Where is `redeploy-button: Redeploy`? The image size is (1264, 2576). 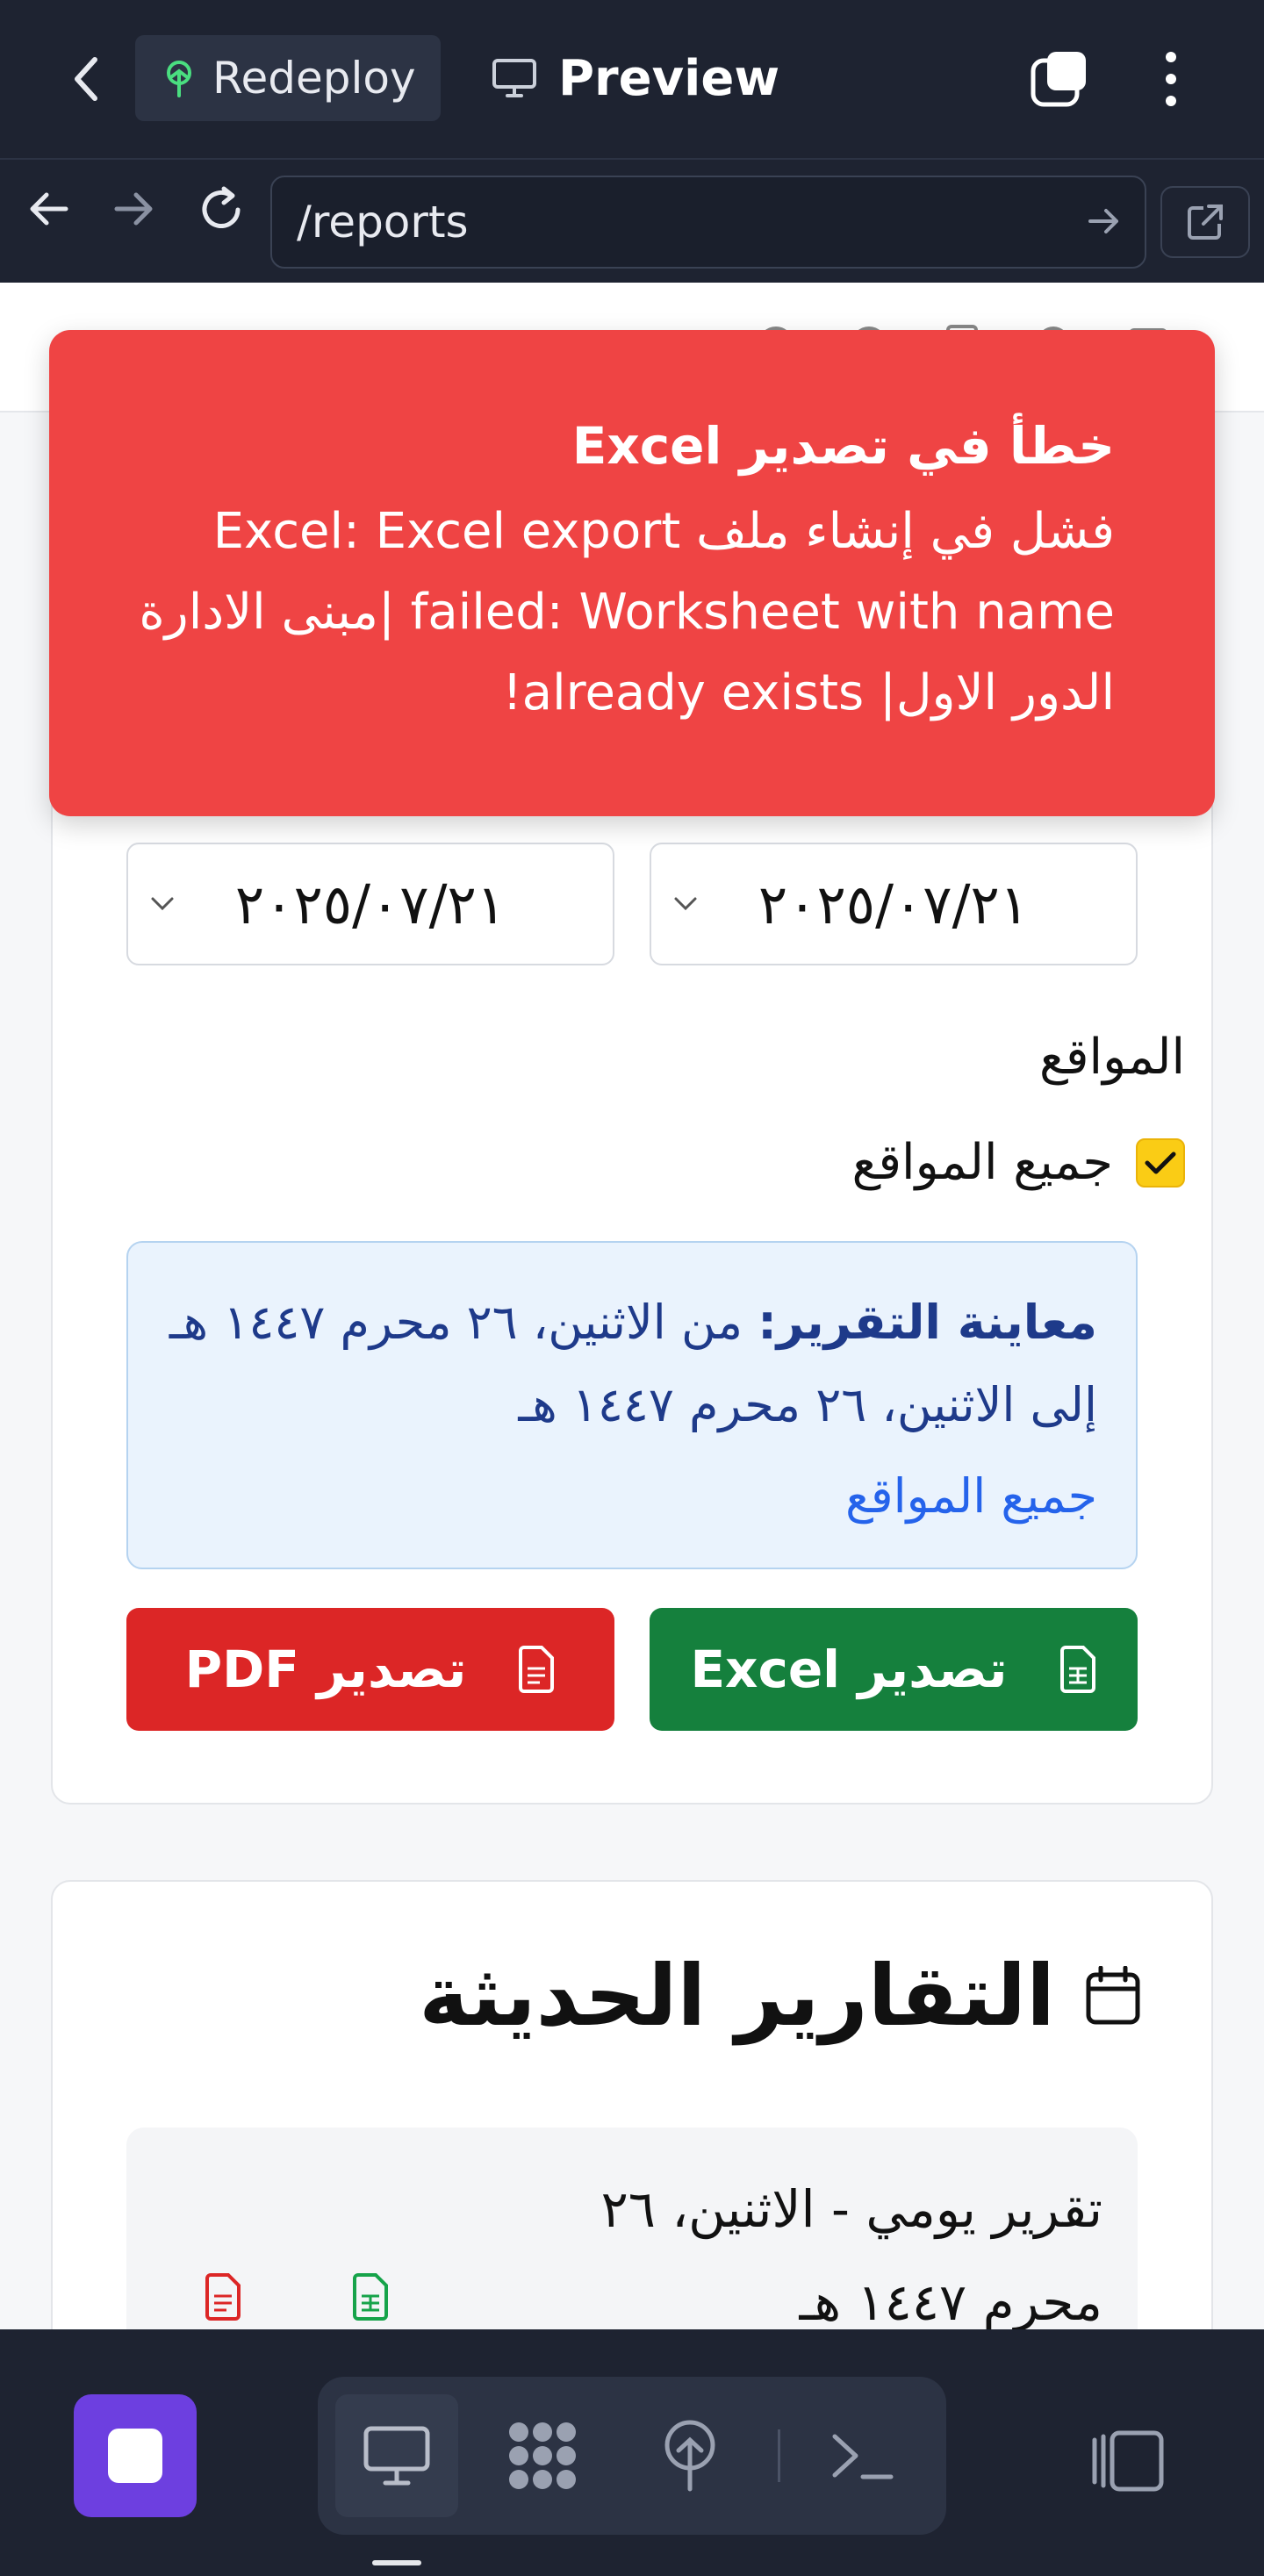
redeploy-button: Redeploy is located at coordinates (288, 78).